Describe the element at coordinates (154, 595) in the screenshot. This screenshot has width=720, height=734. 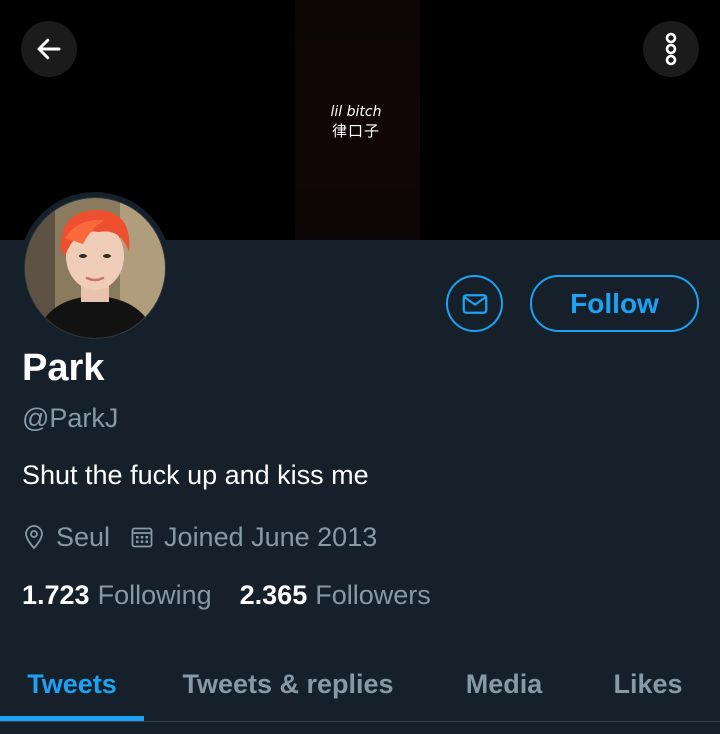
I see `following-label: Following` at that location.